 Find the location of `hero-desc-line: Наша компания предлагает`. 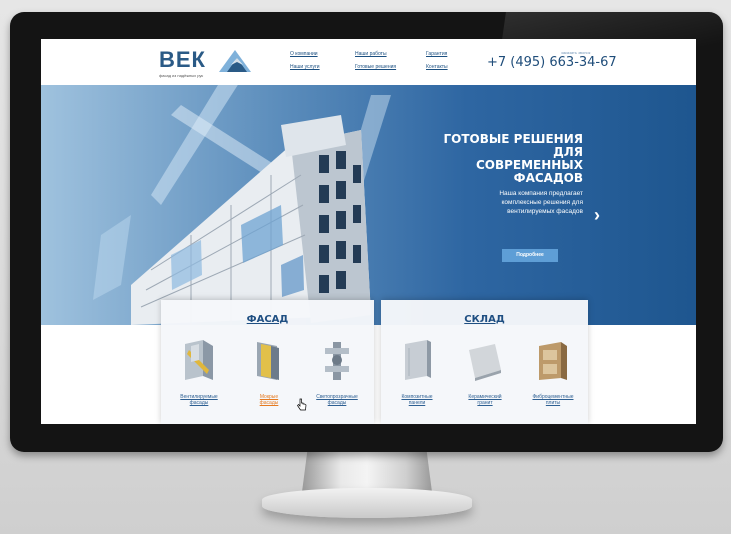

hero-desc-line: Наша компания предлагает is located at coordinates (541, 193).